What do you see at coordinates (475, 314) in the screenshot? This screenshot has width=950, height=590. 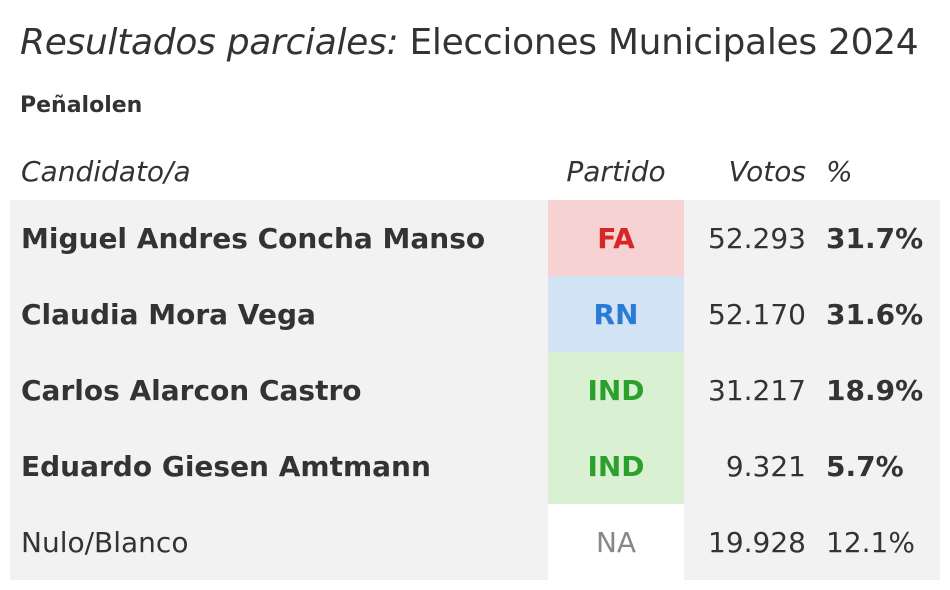 I see `table-row: Claudia Mora Vega RN 52.170 31.6%` at bounding box center [475, 314].